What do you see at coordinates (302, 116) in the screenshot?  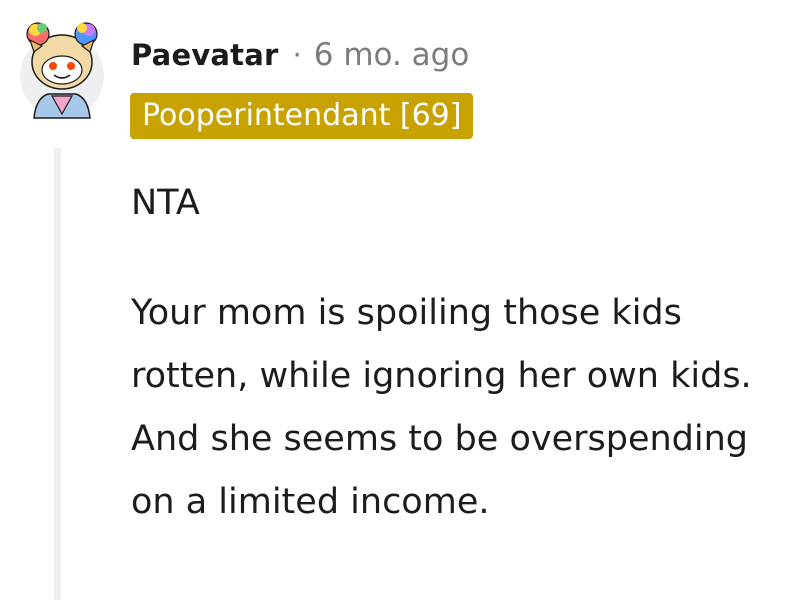 I see `user-flair: Pooperintendant [69]` at bounding box center [302, 116].